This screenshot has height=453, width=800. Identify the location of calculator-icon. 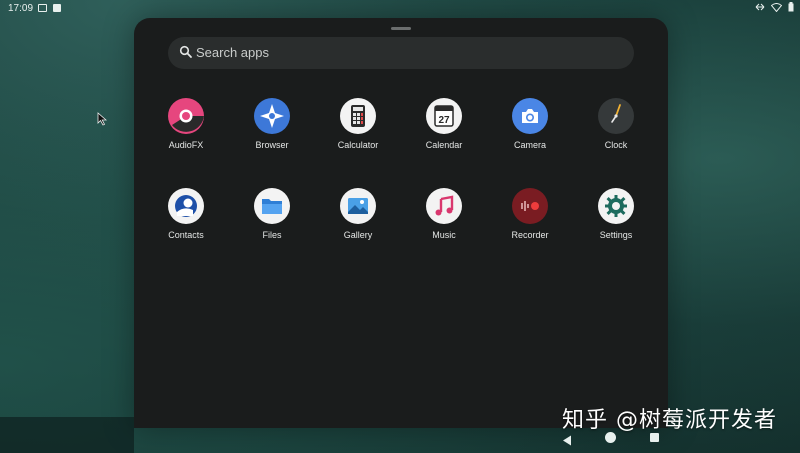
(358, 116).